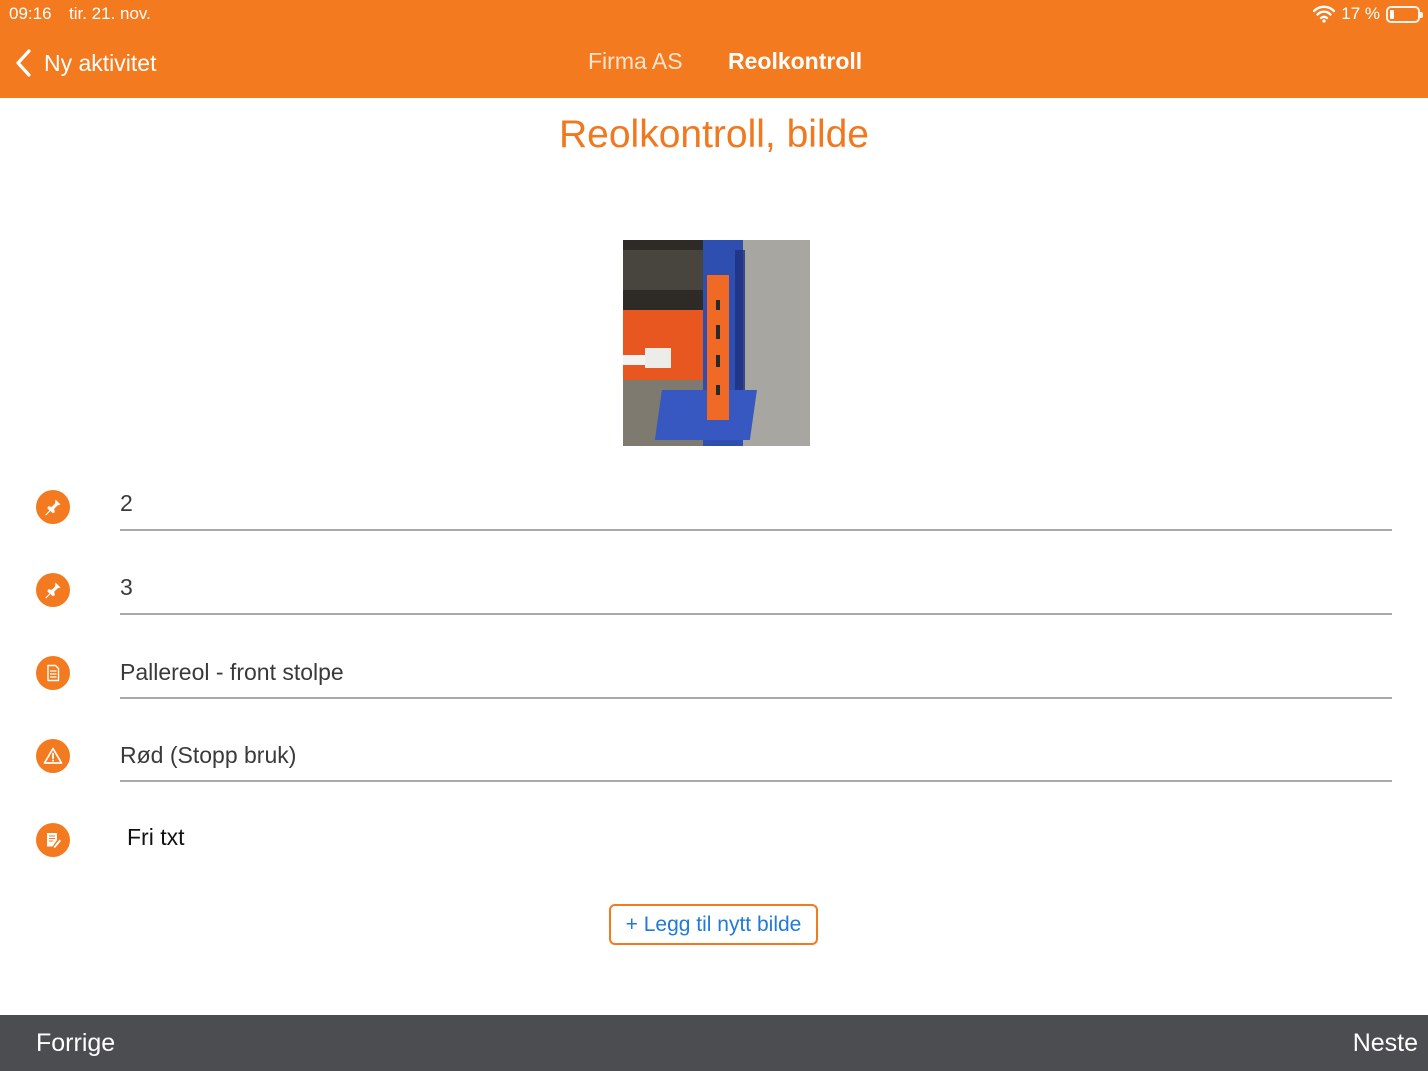 The image size is (1428, 1071). I want to click on checklist-icon, so click(53, 673).